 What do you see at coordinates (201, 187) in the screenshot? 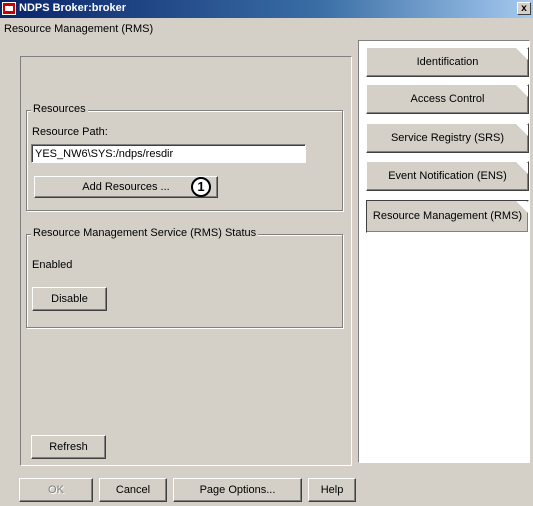
I see `callout-marker: 1` at bounding box center [201, 187].